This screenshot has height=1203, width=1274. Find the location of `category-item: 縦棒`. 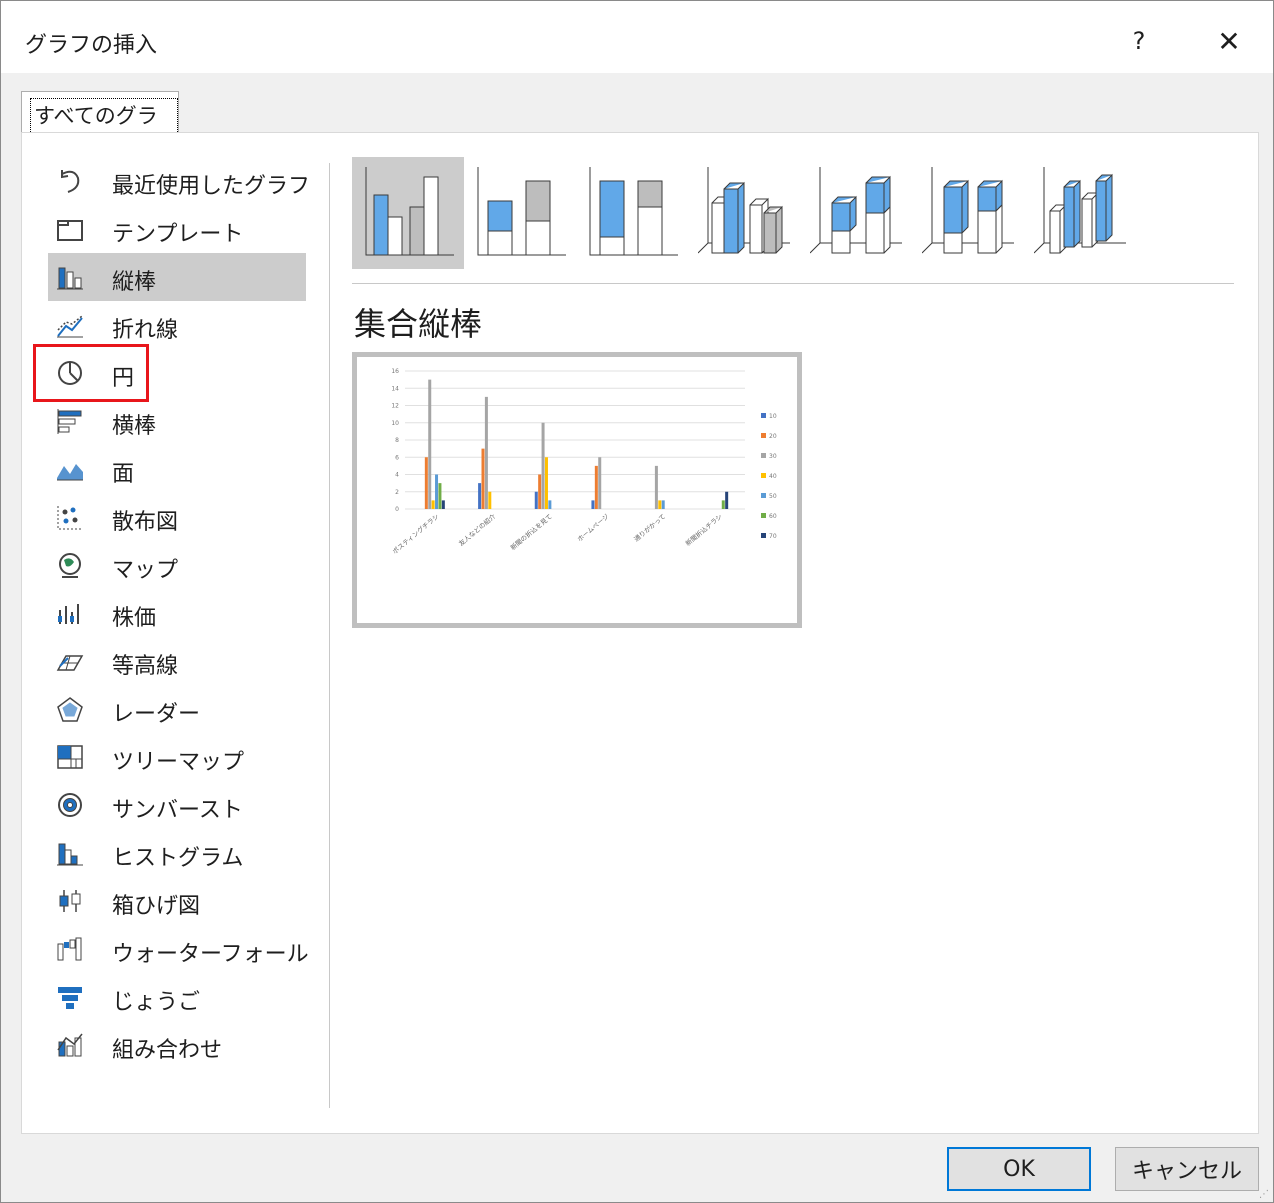

category-item: 縦棒 is located at coordinates (177, 277).